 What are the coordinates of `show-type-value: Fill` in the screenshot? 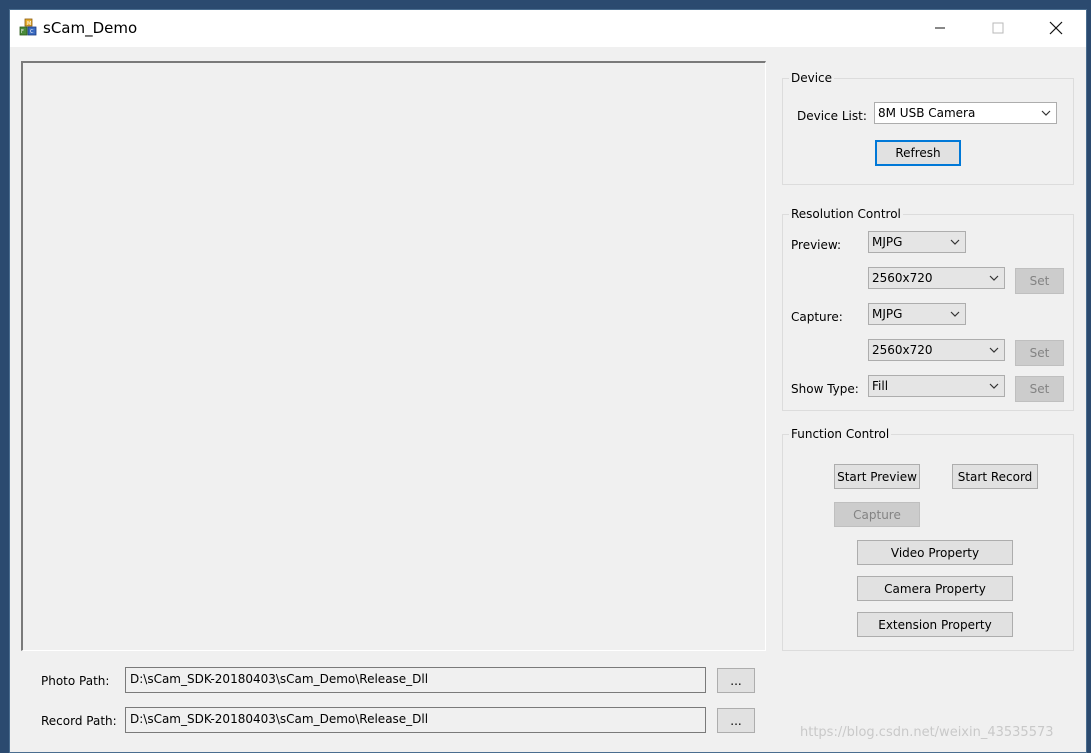 It's located at (880, 386).